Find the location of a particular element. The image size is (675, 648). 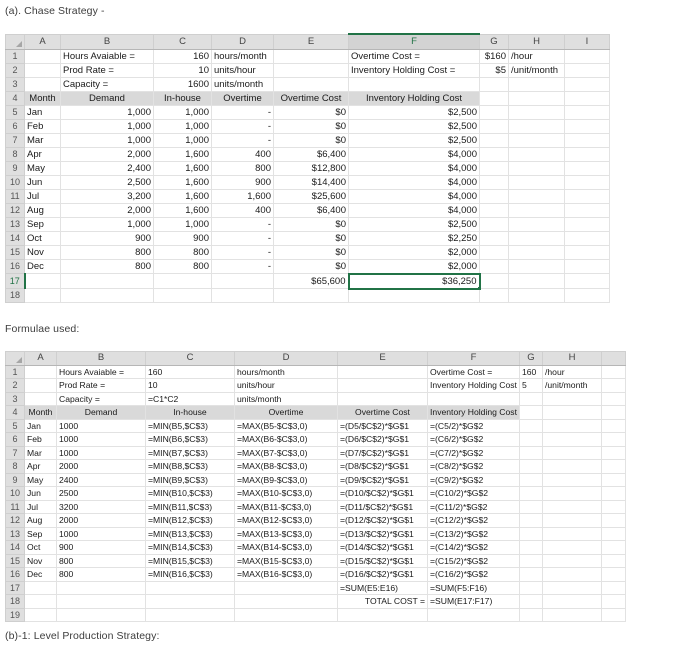

cell-g18 is located at coordinates (531, 601).